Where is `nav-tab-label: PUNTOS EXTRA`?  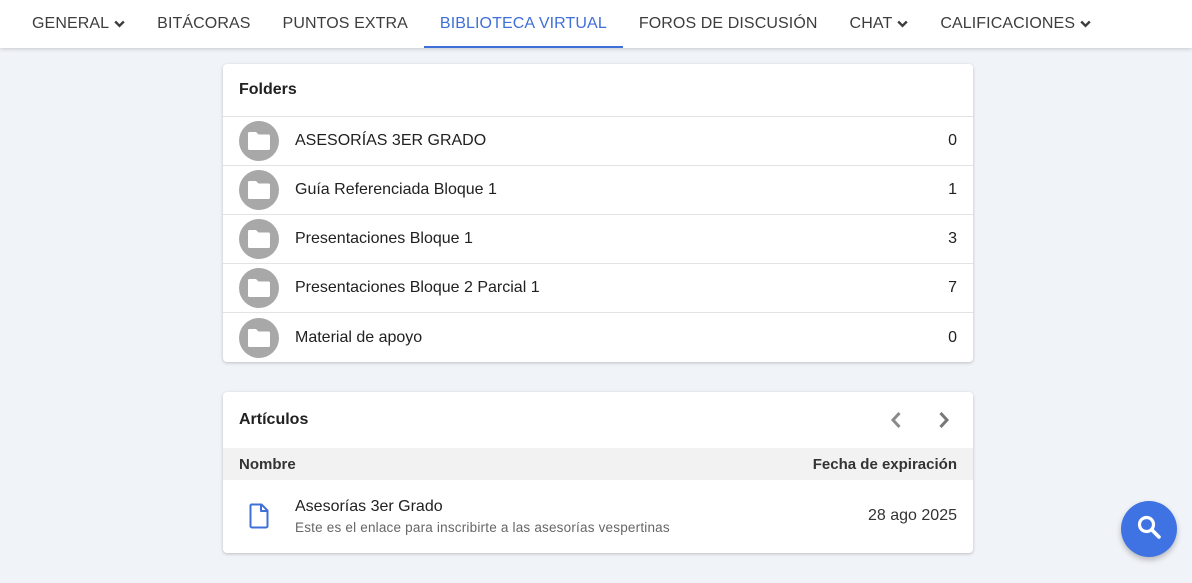 nav-tab-label: PUNTOS EXTRA is located at coordinates (345, 23).